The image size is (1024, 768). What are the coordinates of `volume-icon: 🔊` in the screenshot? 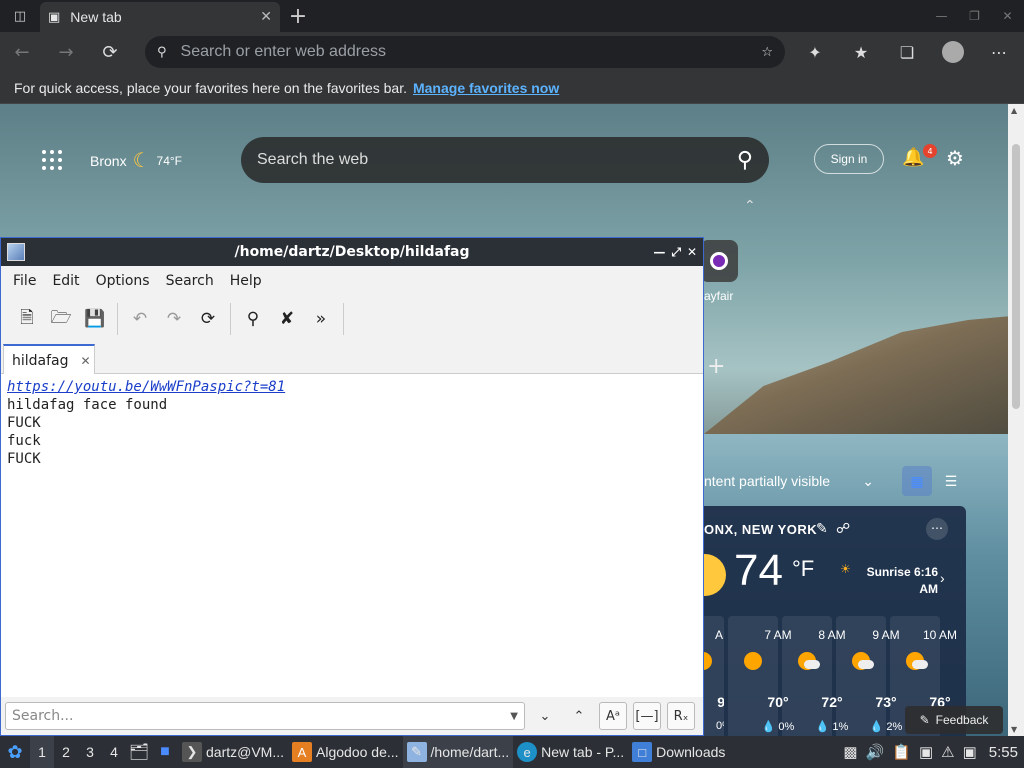 It's located at (875, 752).